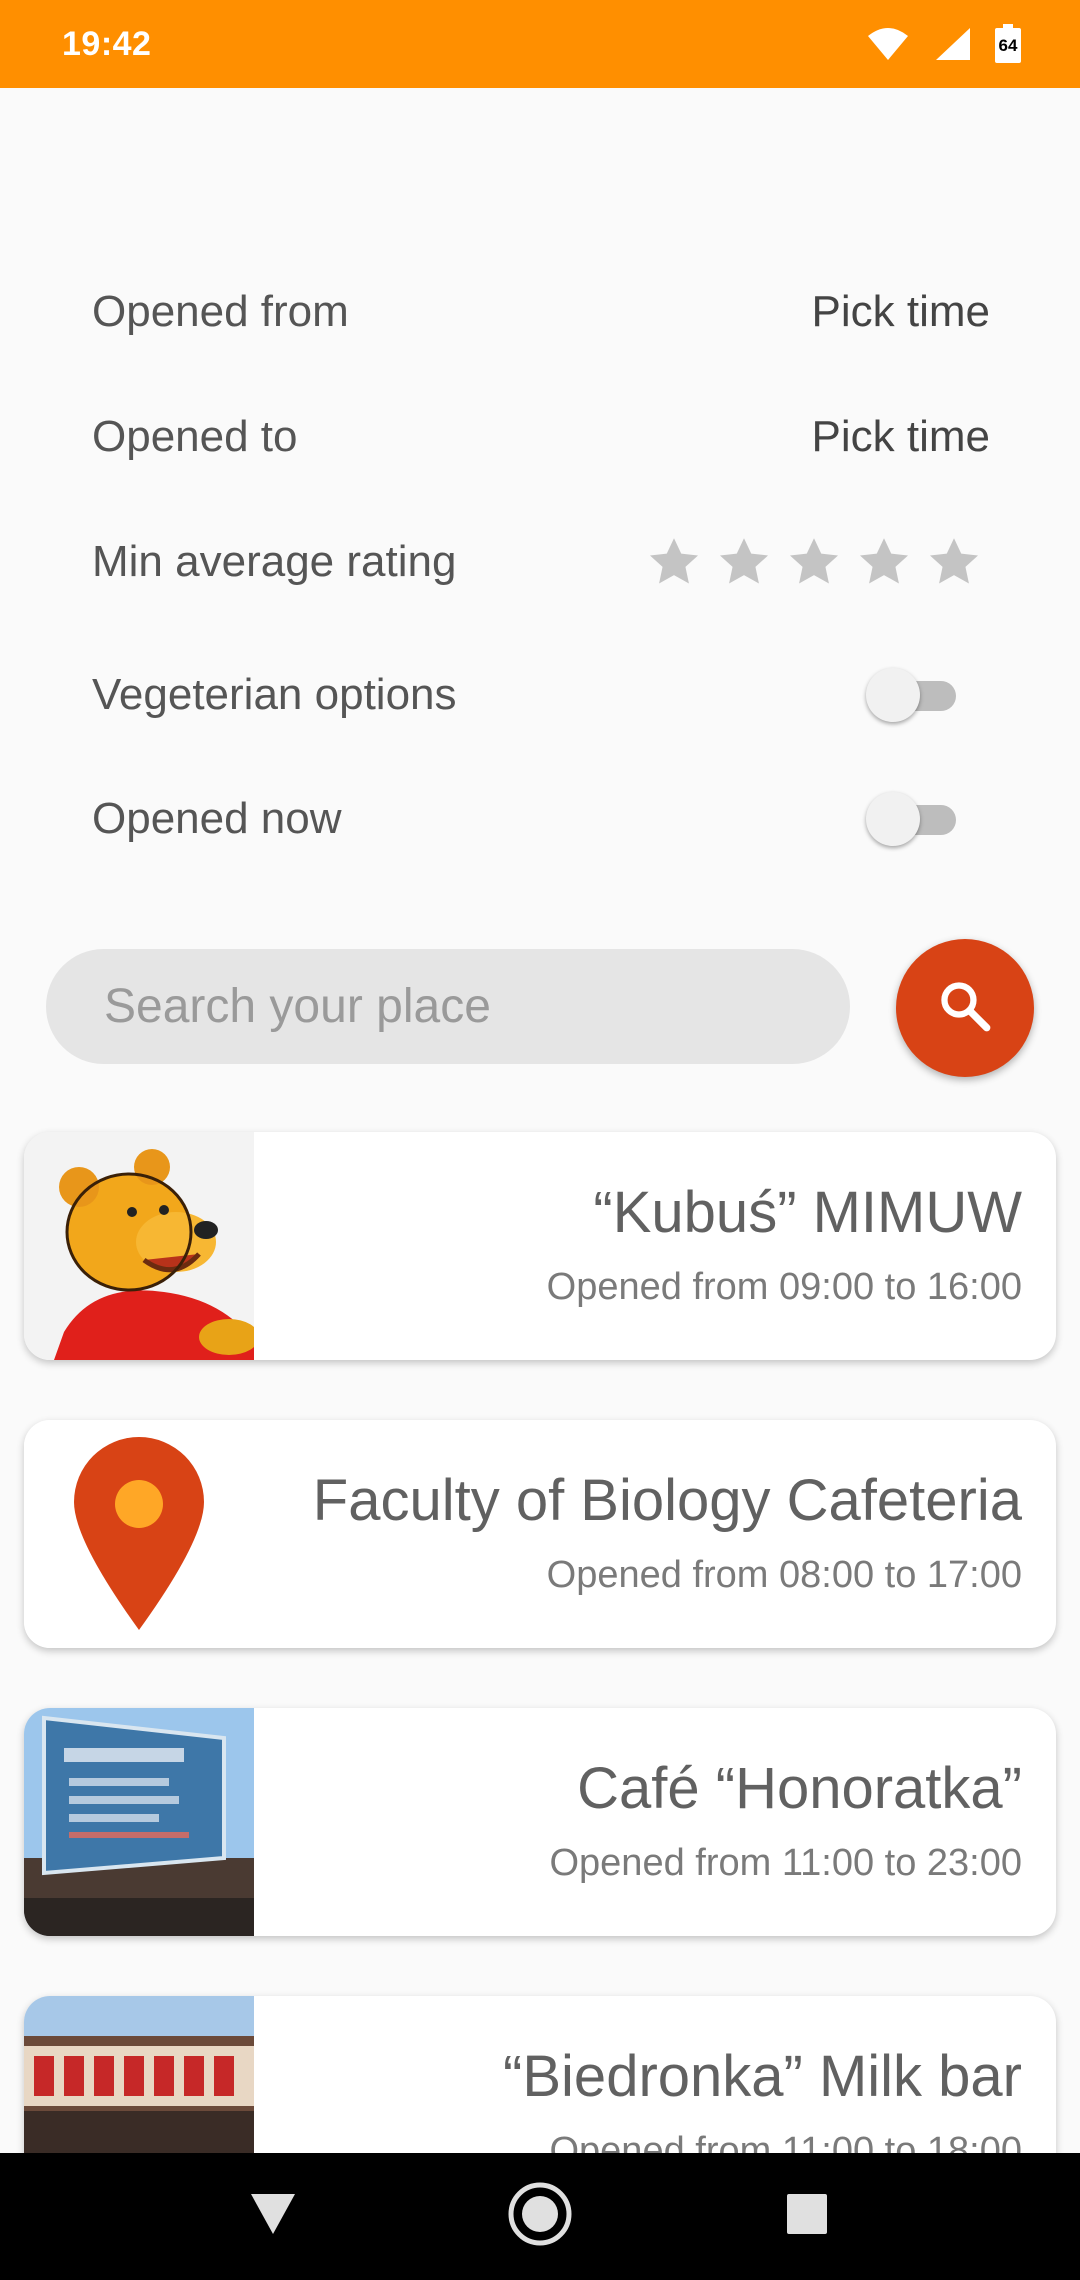 This screenshot has width=1080, height=2280. What do you see at coordinates (297, 1006) in the screenshot?
I see `search-placeholder: Search your place` at bounding box center [297, 1006].